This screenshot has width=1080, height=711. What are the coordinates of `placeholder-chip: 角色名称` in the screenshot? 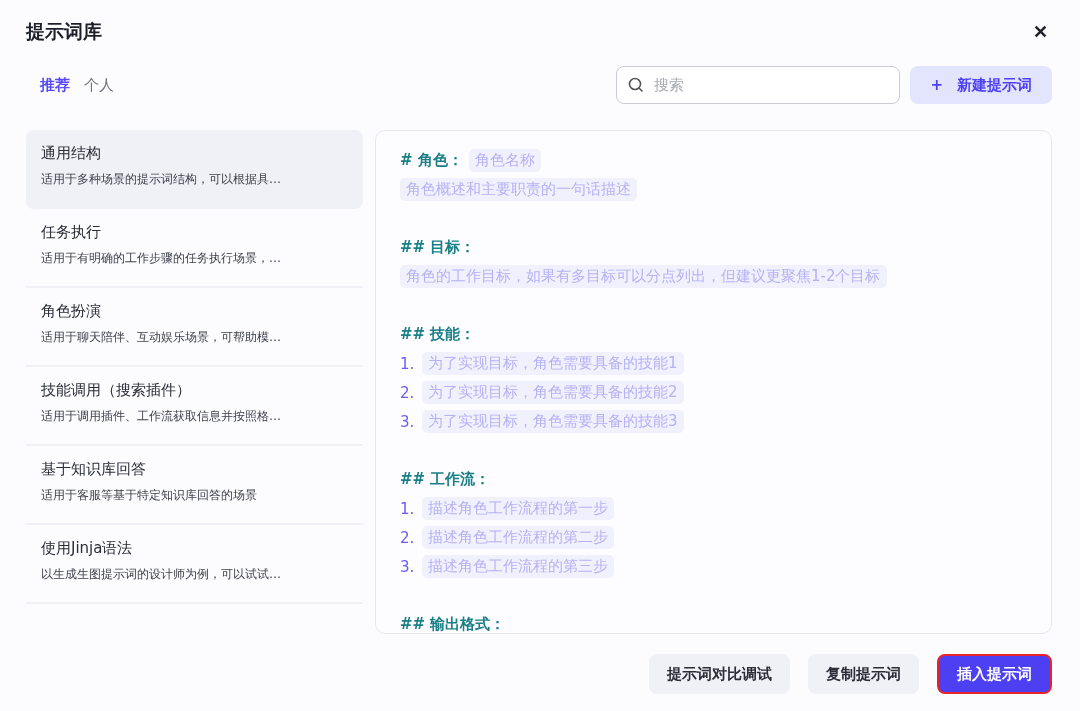 It's located at (504, 160).